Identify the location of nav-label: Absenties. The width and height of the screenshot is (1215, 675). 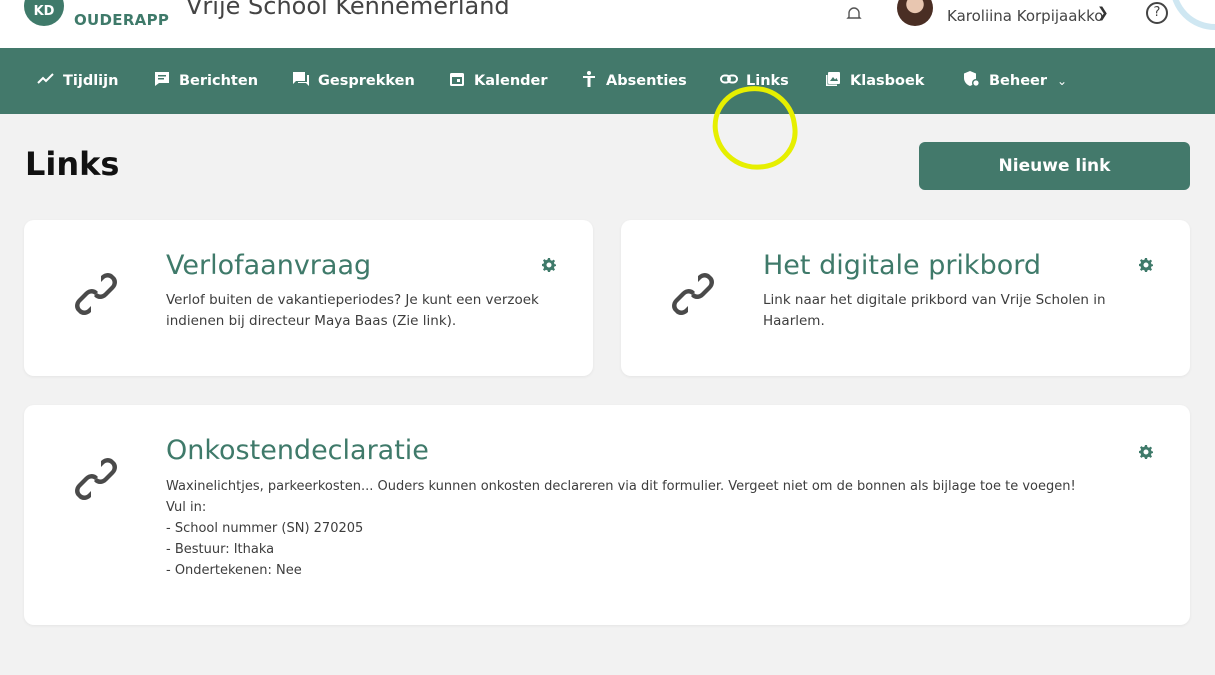
(646, 81).